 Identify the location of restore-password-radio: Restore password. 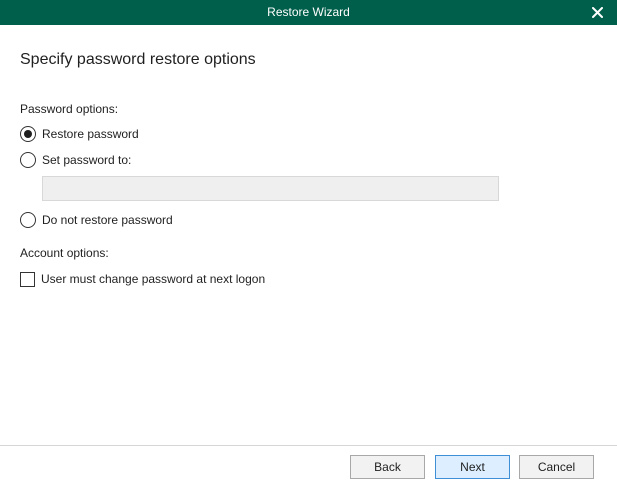
(79, 134).